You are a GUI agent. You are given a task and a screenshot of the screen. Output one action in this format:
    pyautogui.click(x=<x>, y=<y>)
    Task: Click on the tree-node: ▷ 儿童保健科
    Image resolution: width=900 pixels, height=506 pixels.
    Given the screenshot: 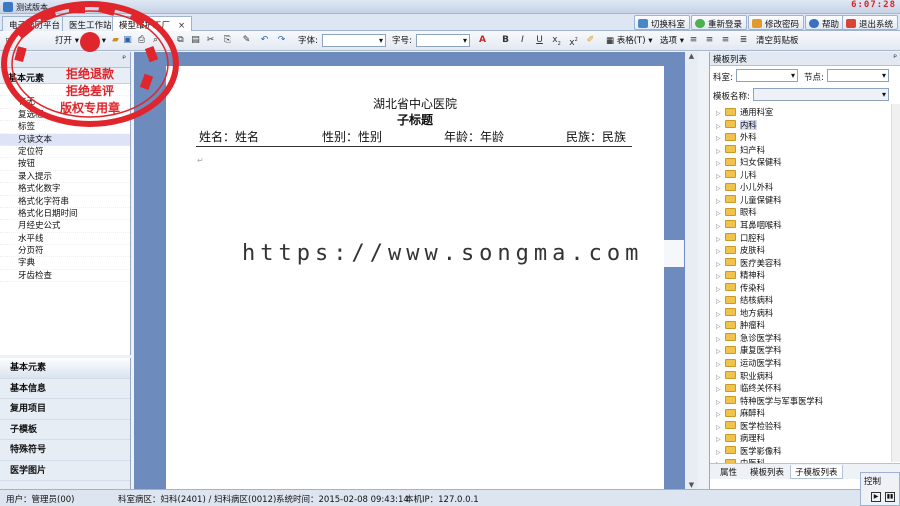 What is the action you would take?
    pyautogui.click(x=749, y=200)
    